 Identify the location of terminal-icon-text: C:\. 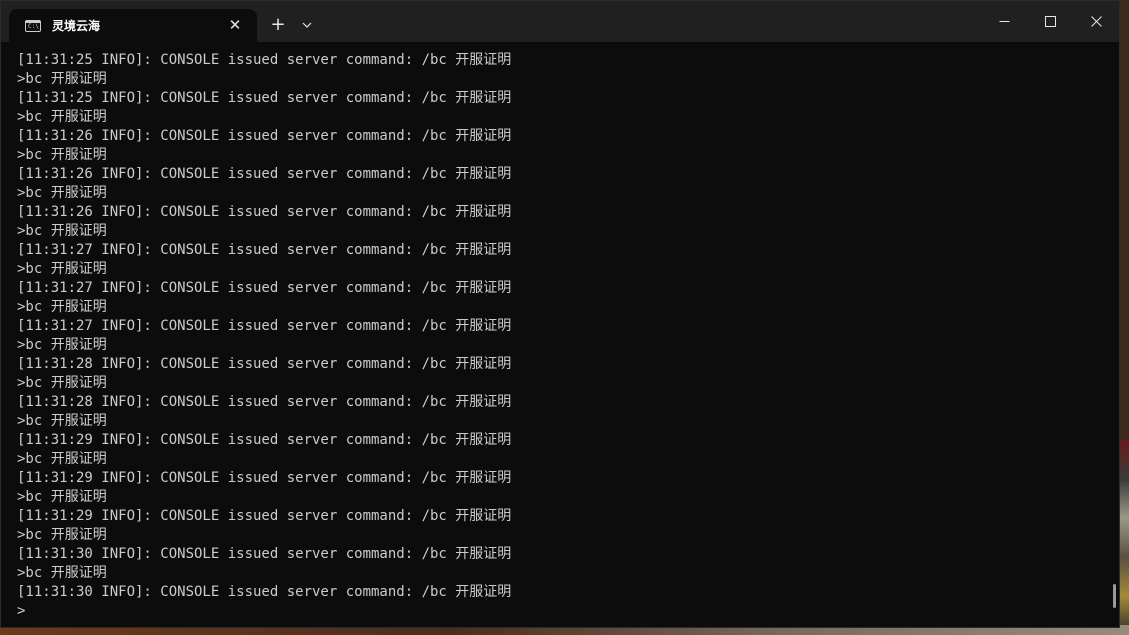
(33, 26).